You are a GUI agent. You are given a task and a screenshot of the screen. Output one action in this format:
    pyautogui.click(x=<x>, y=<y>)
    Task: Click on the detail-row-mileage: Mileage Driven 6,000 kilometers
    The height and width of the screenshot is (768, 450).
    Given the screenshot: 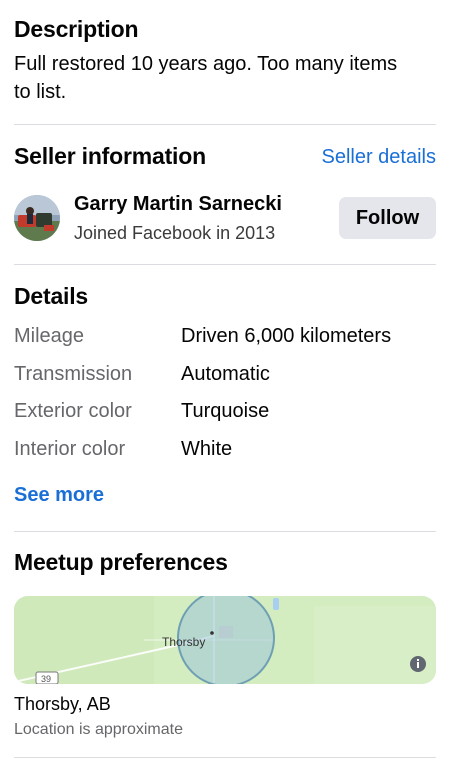 What is the action you would take?
    pyautogui.click(x=225, y=340)
    